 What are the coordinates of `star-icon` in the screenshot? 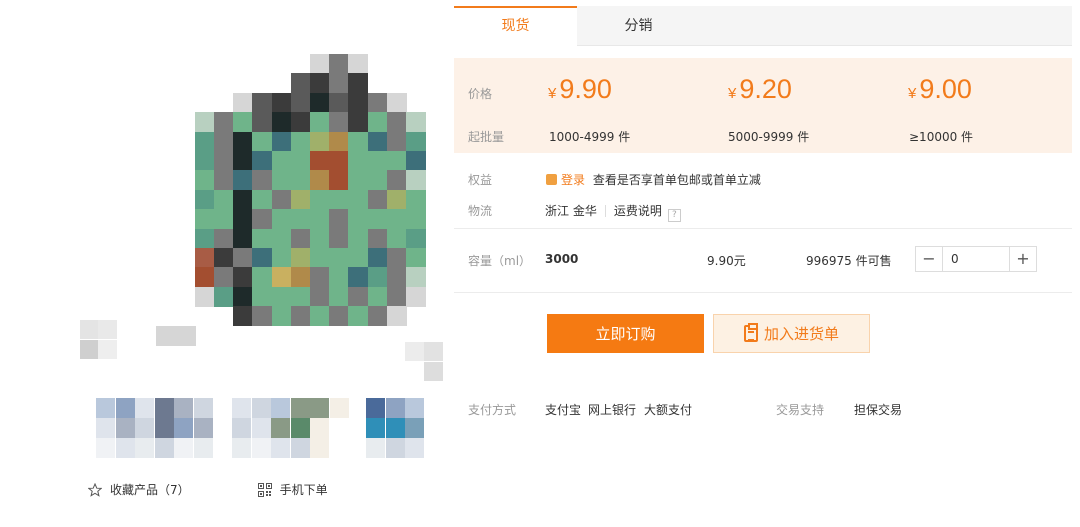 It's located at (95, 489).